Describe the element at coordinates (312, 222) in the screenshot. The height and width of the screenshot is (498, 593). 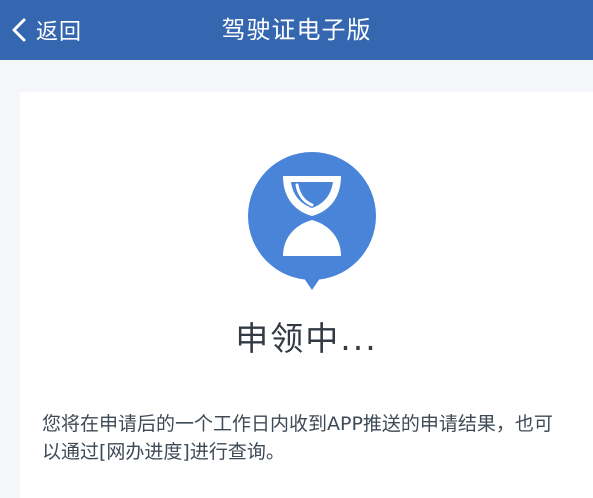
I see `hourglass-icon` at that location.